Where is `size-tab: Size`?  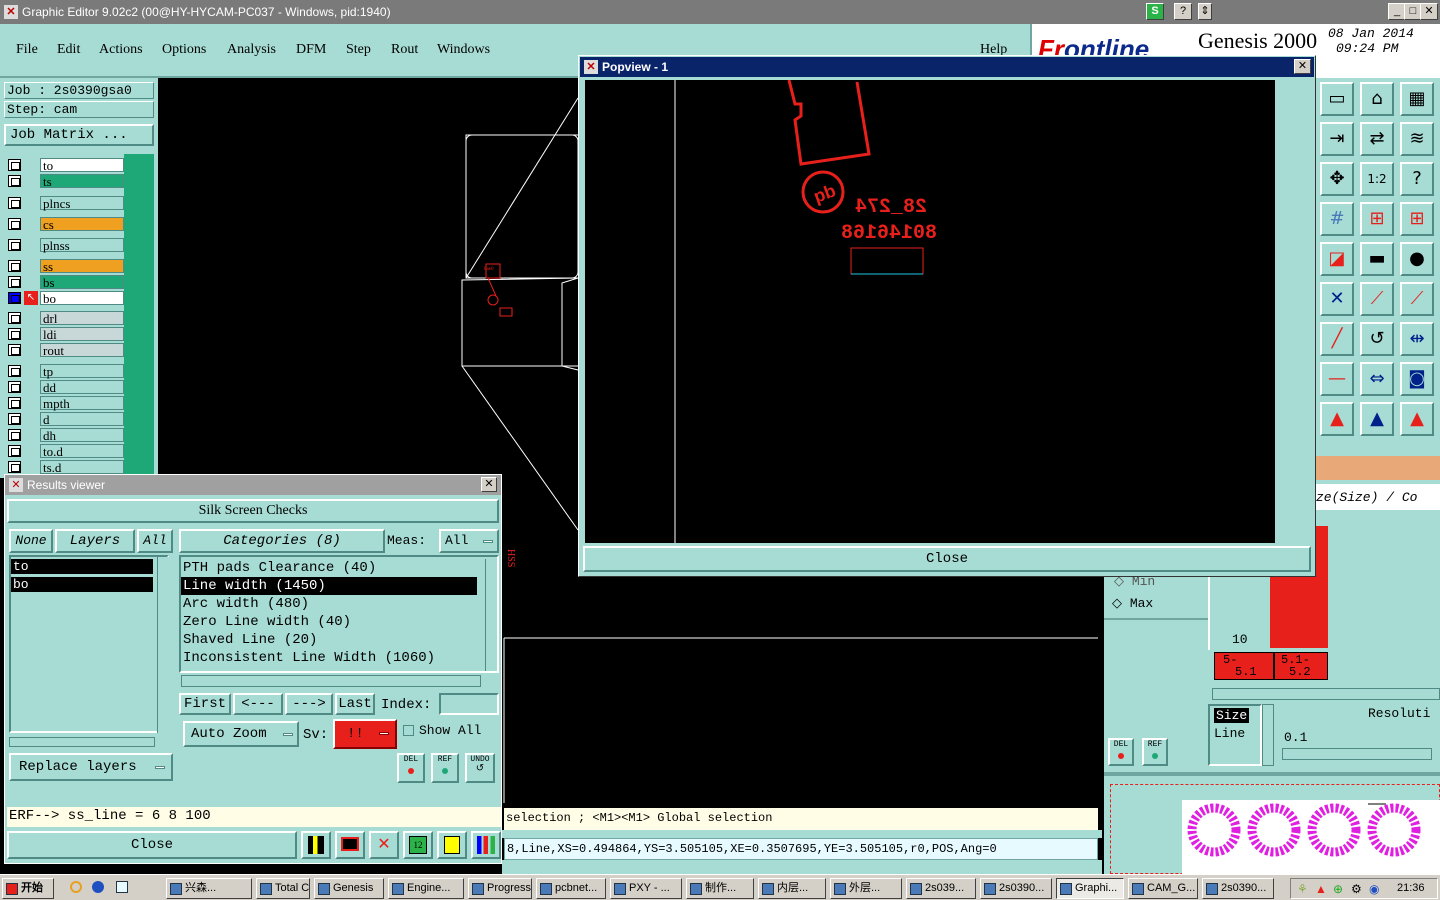
size-tab: Size is located at coordinates (1232, 715).